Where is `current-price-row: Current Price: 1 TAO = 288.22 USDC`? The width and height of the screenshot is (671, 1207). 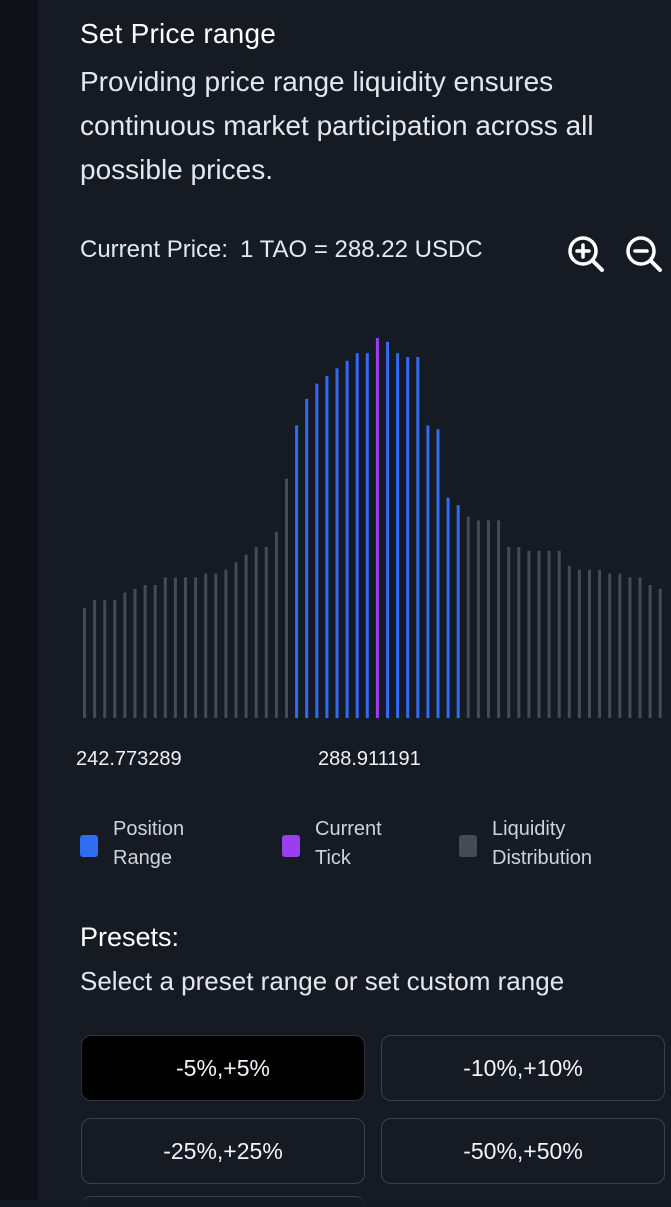
current-price-row: Current Price: 1 TAO = 288.22 USDC is located at coordinates (281, 250).